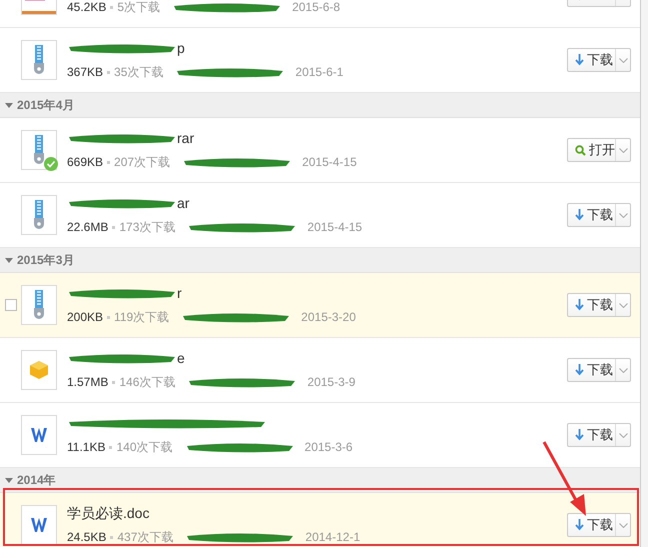  What do you see at coordinates (139, 72) in the screenshot?
I see `download-count: 35次下载` at bounding box center [139, 72].